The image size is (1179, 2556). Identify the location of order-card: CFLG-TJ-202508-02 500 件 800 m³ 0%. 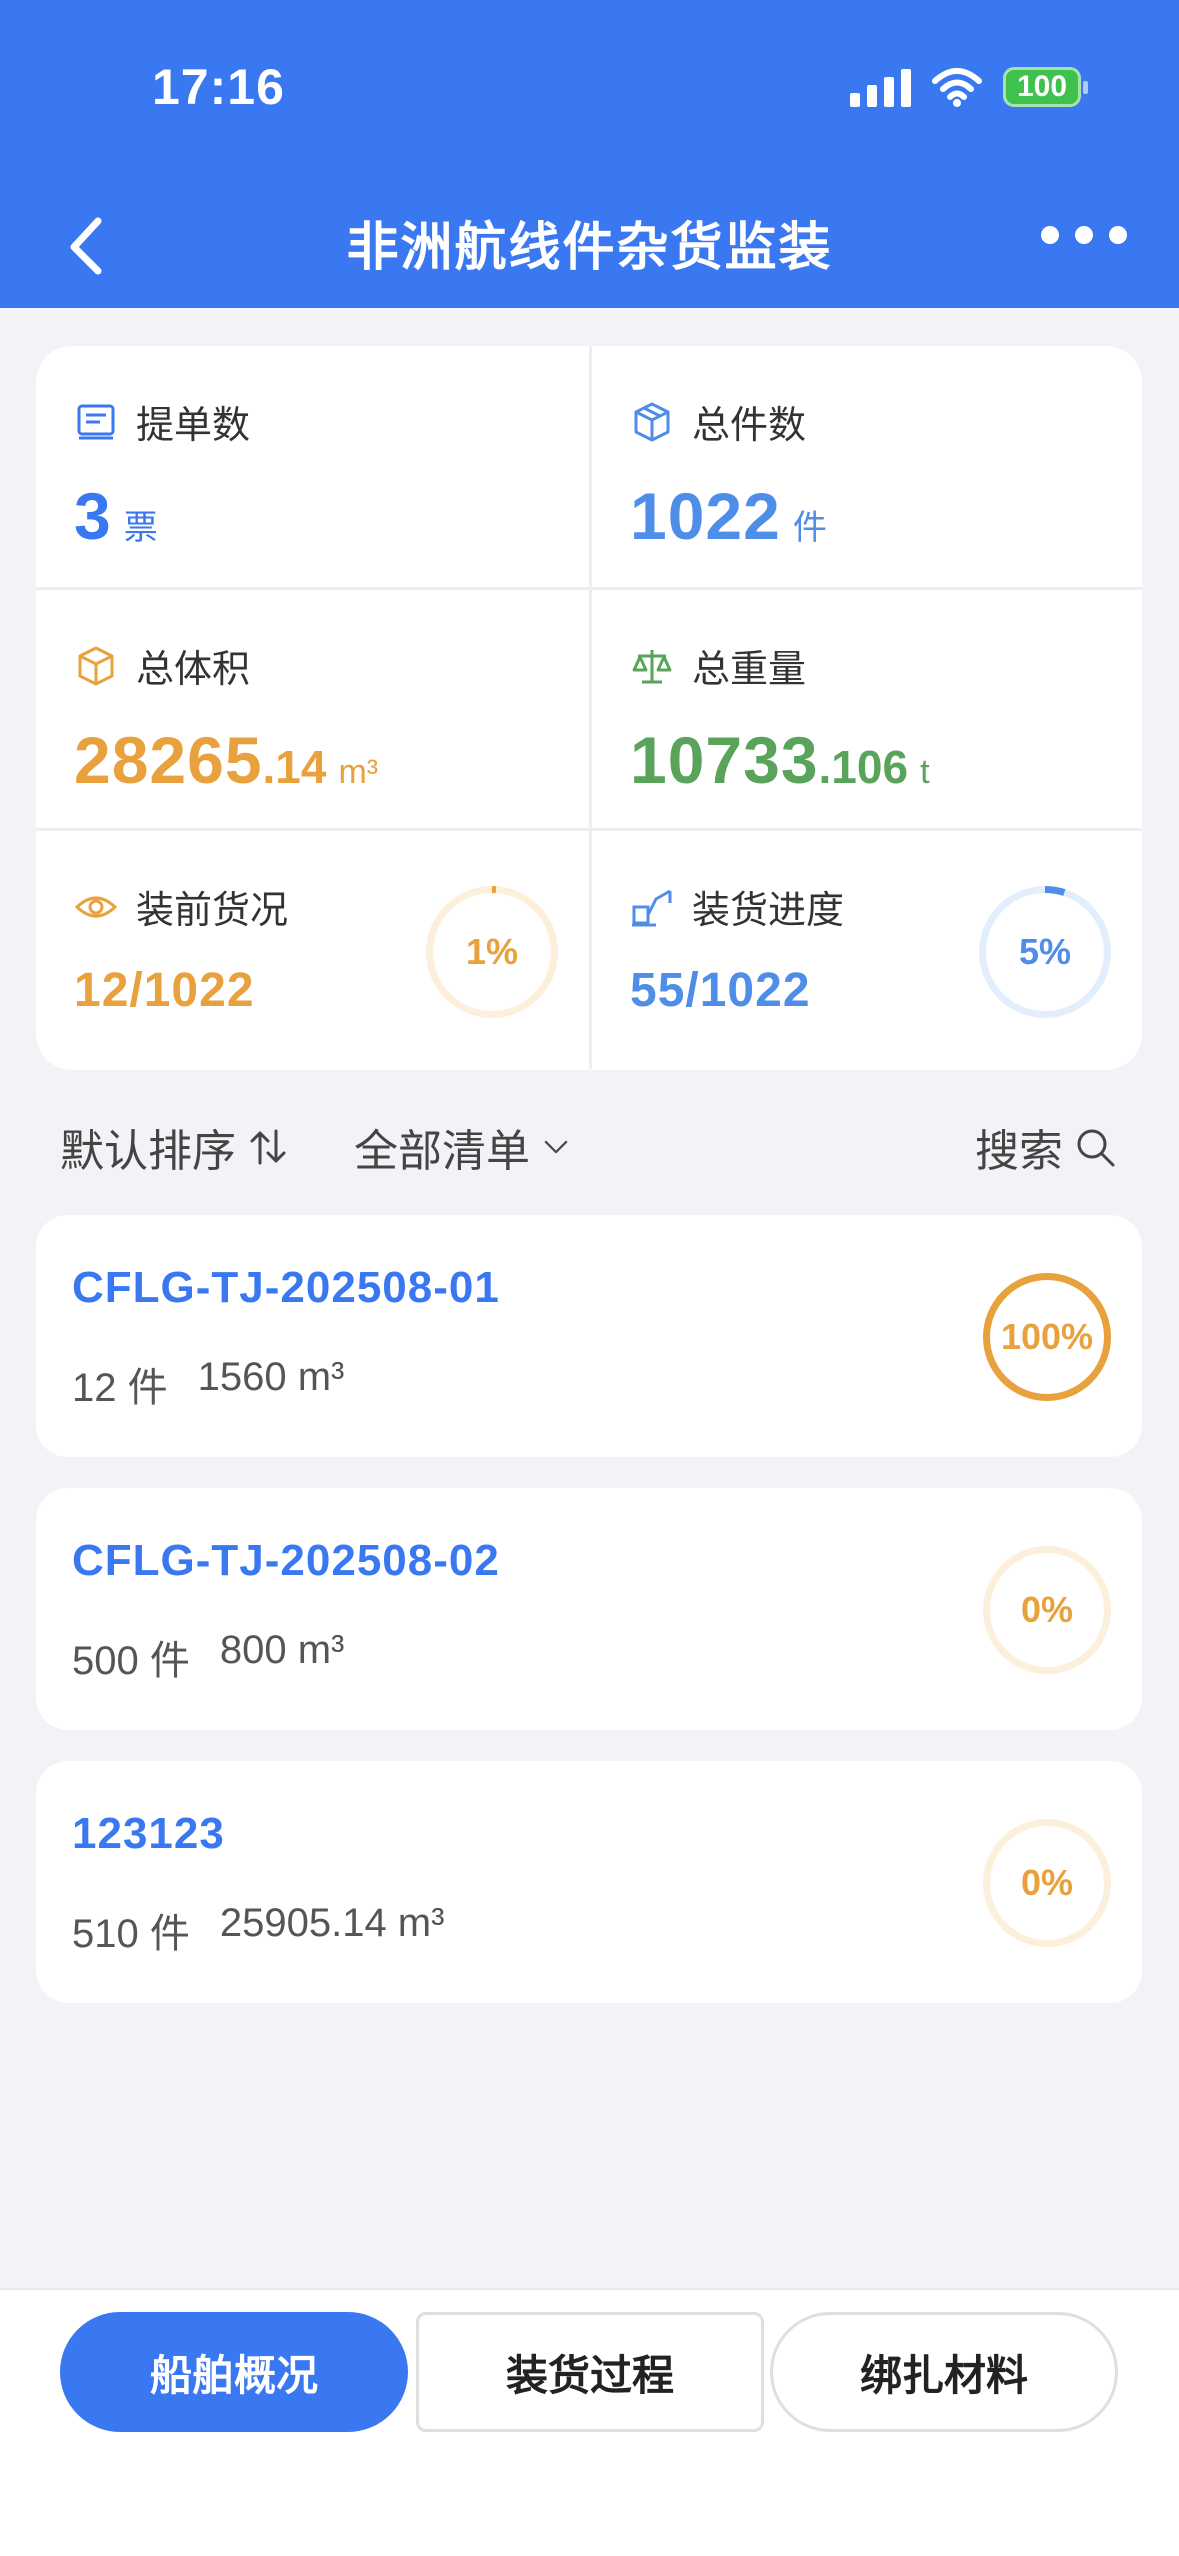
(589, 1609).